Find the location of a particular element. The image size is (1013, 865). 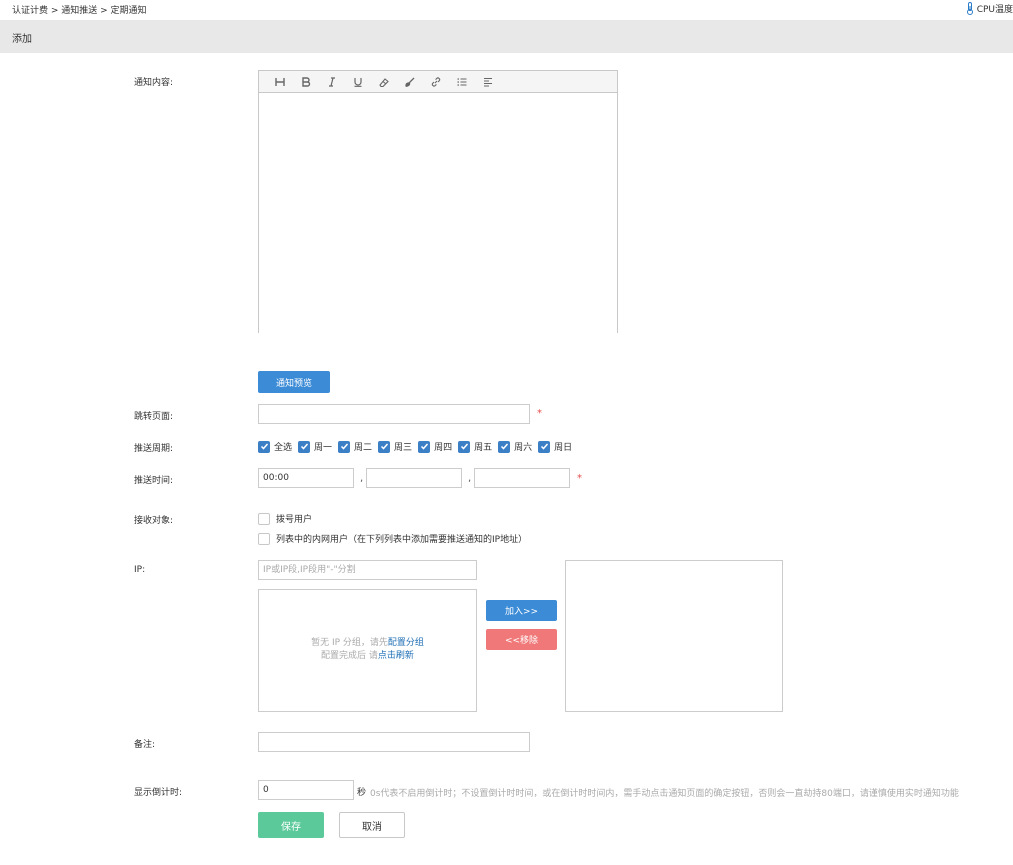

receivers-label: 接收对象: is located at coordinates (154, 521).